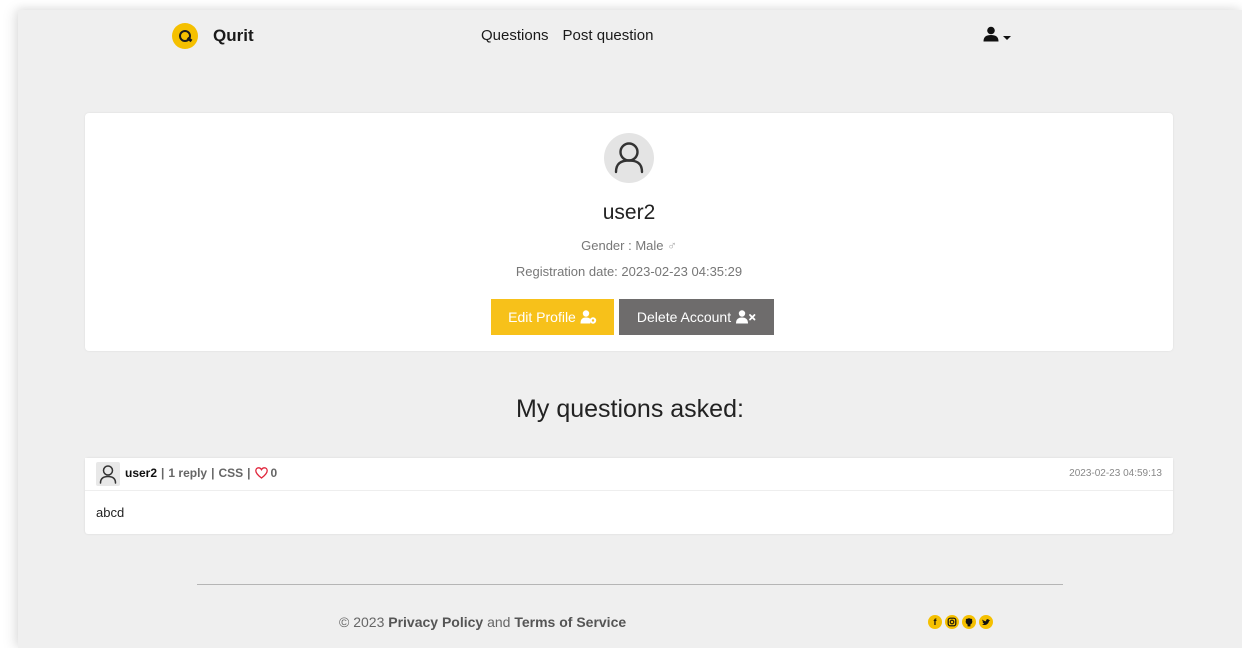 Image resolution: width=1242 pixels, height=648 pixels. What do you see at coordinates (499, 622) in the screenshot?
I see `footer-and-text: and` at bounding box center [499, 622].